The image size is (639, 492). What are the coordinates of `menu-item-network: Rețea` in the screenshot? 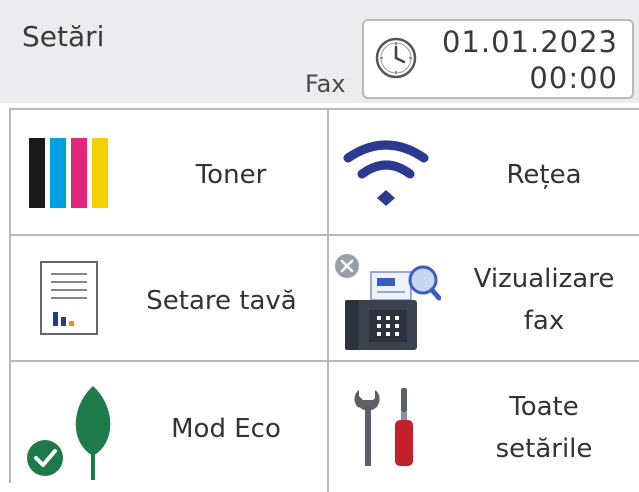 It's located at (484, 173).